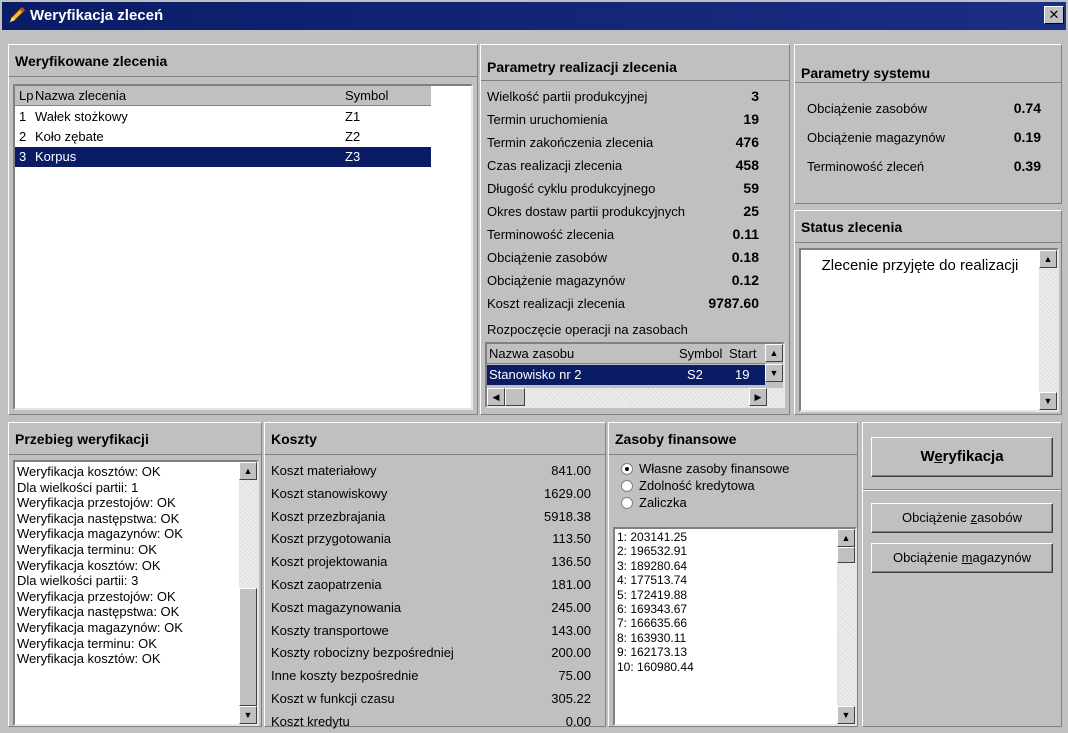 This screenshot has width=1068, height=733. I want to click on cost-row: Koszt przygotowania 113.50, so click(435, 539).